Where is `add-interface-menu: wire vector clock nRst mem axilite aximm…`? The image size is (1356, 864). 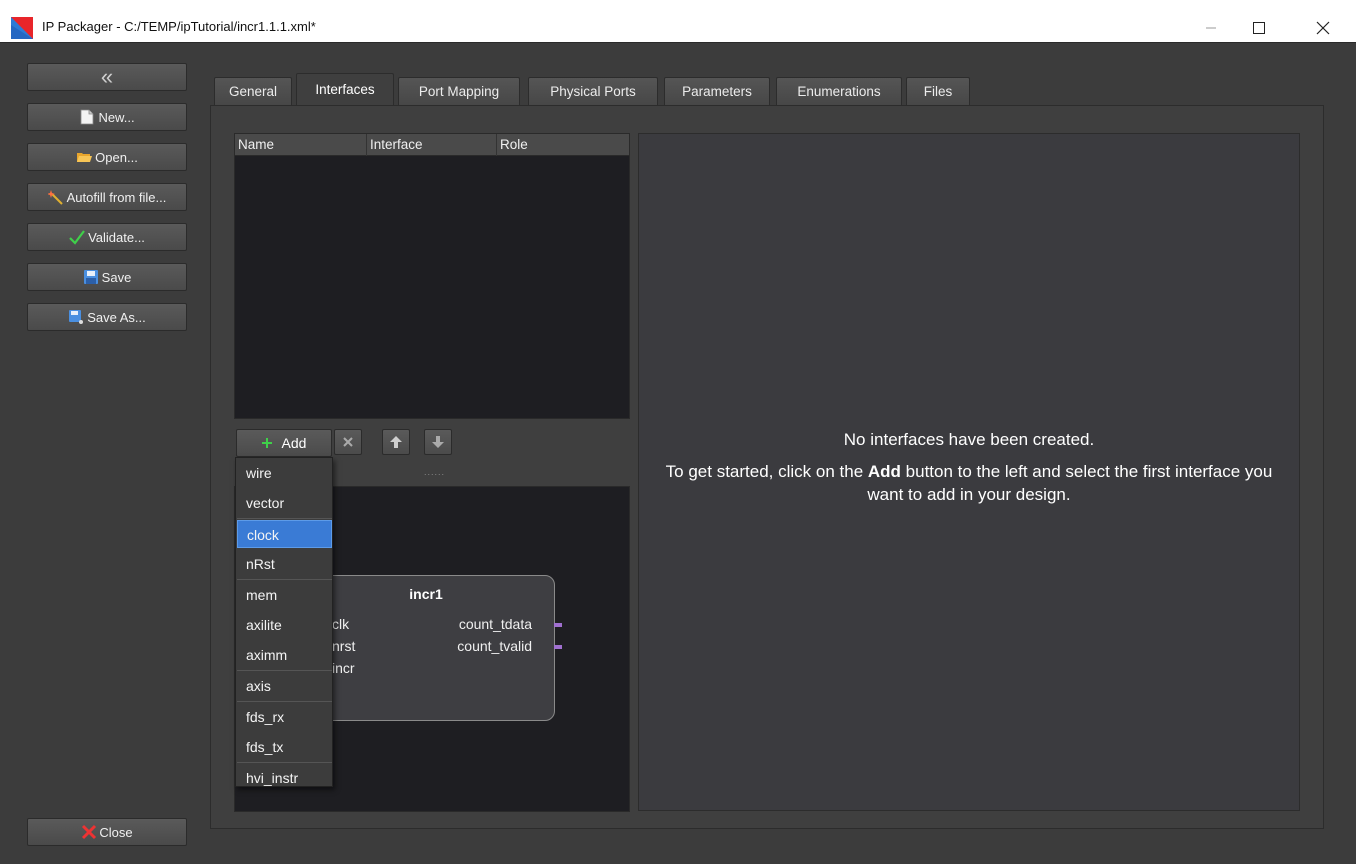
add-interface-menu: wire vector clock nRst mem axilite aximm… is located at coordinates (284, 622).